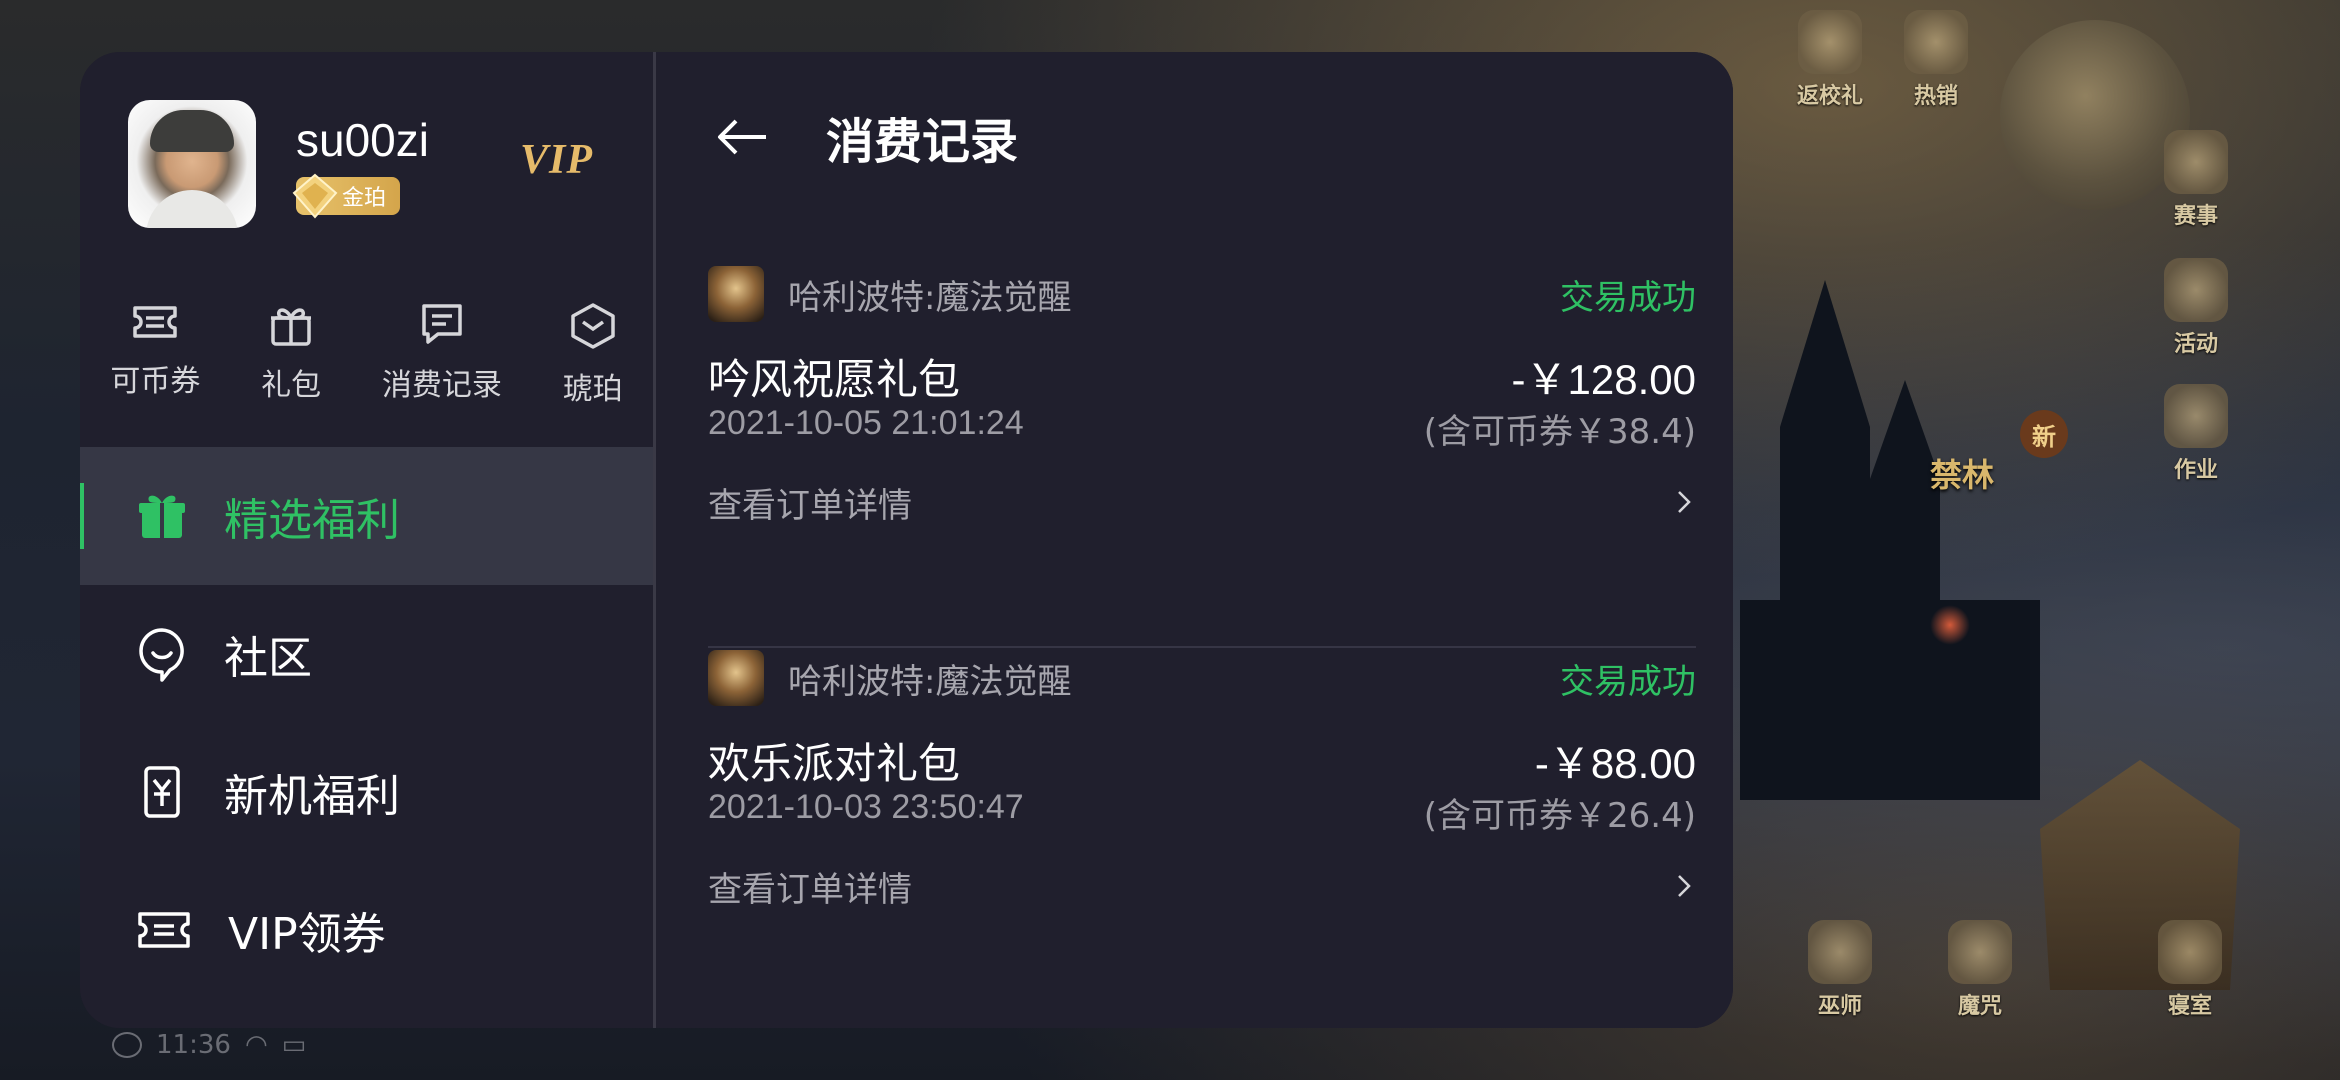 The width and height of the screenshot is (2340, 1080). I want to click on wizard-icon: 巫师, so click(1840, 970).